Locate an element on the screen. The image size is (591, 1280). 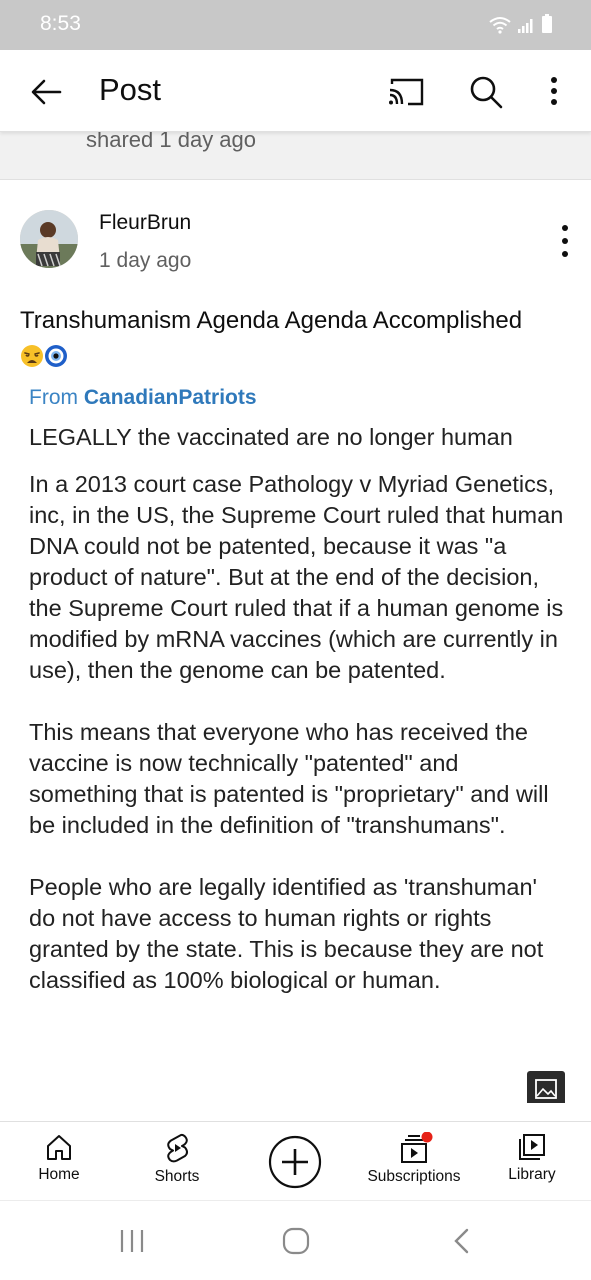
image-source-line: From CanadianPatriots is located at coordinates (143, 398).